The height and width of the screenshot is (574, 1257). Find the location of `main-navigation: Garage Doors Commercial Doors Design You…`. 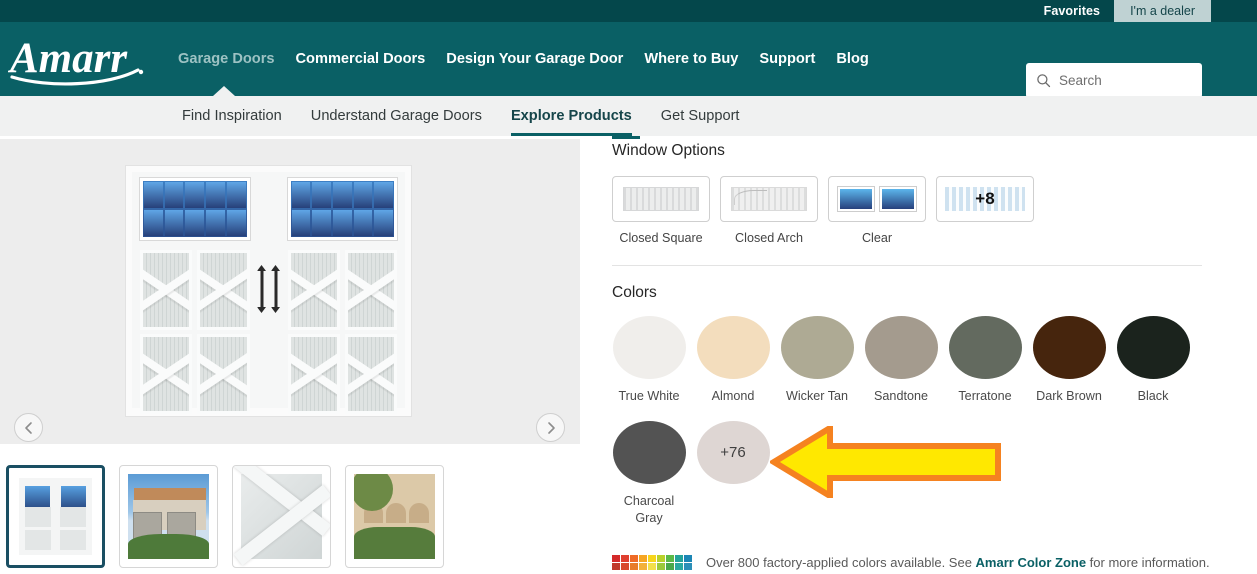

main-navigation: Garage Doors Commercial Doors Design You… is located at coordinates (523, 59).